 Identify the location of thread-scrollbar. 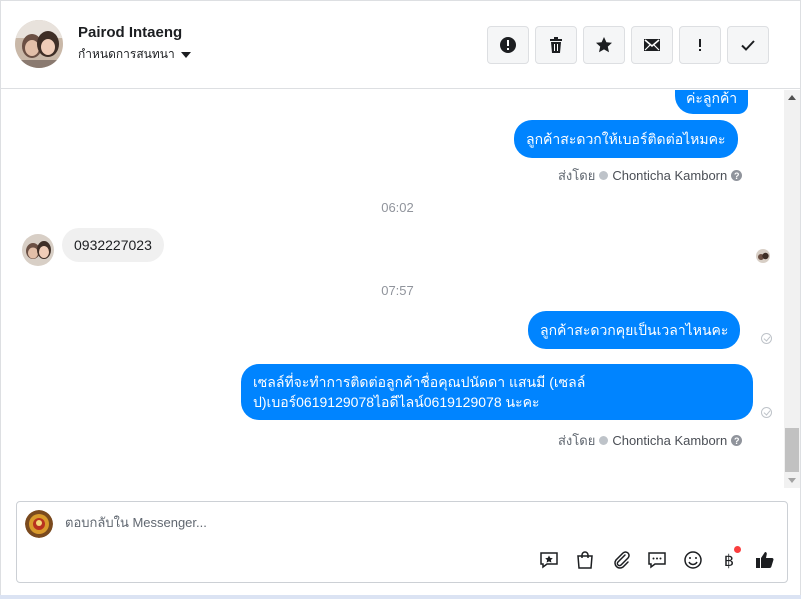
(792, 289).